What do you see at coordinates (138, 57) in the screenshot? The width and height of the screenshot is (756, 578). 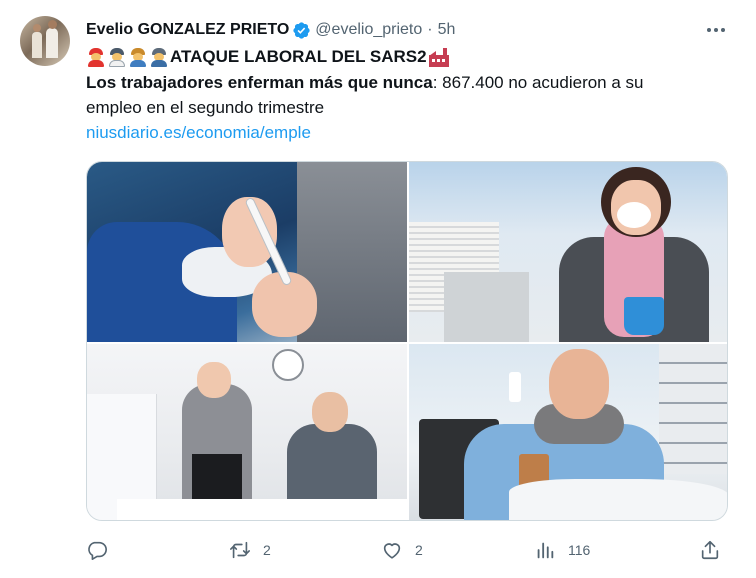 I see `farmer-emoji` at bounding box center [138, 57].